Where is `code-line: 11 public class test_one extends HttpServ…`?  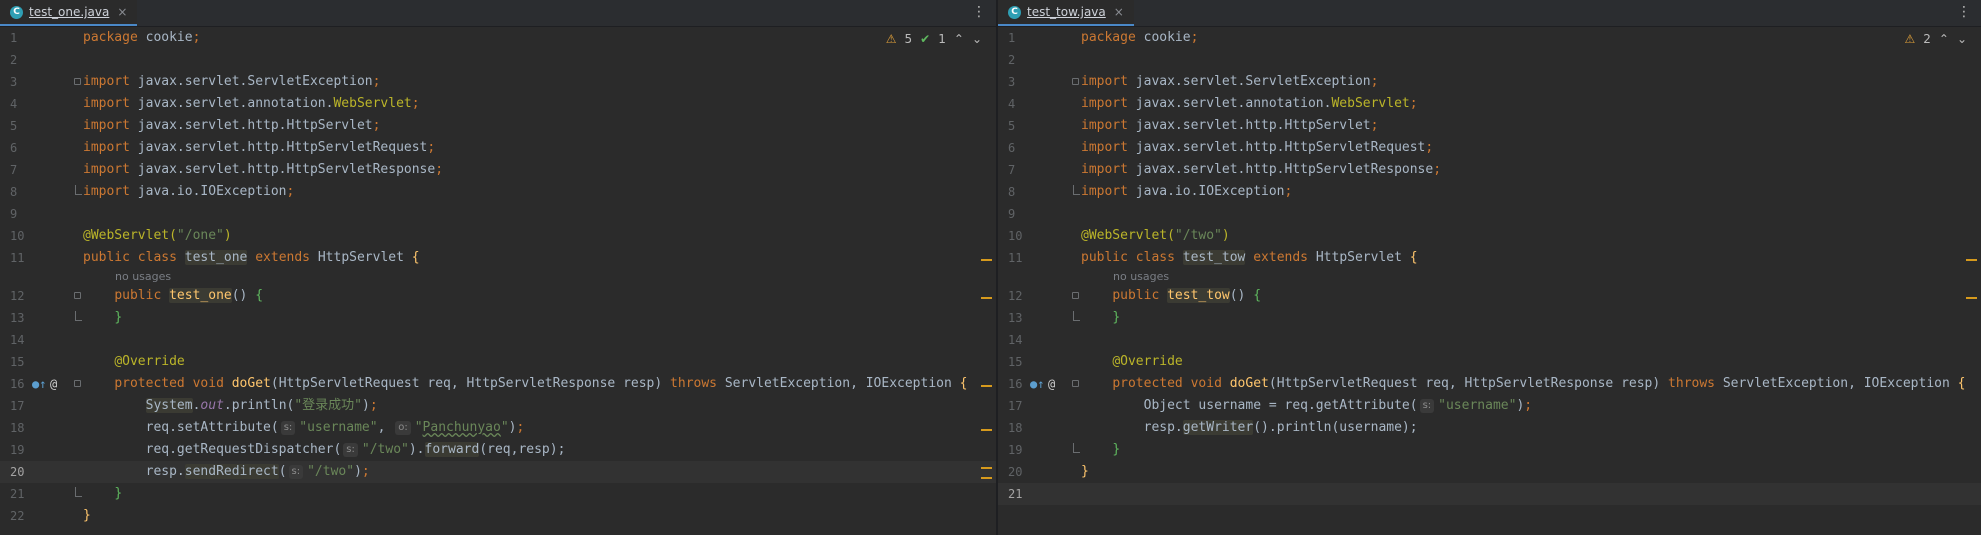 code-line: 11 public class test_one extends HttpServ… is located at coordinates (498, 258).